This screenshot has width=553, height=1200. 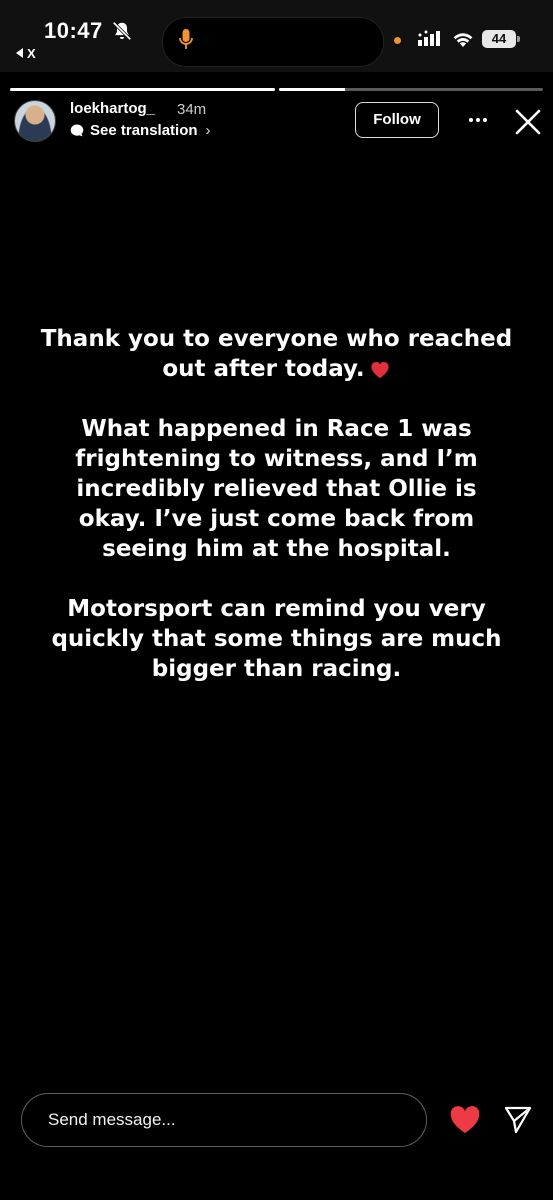 What do you see at coordinates (478, 120) in the screenshot?
I see `more-options-icon` at bounding box center [478, 120].